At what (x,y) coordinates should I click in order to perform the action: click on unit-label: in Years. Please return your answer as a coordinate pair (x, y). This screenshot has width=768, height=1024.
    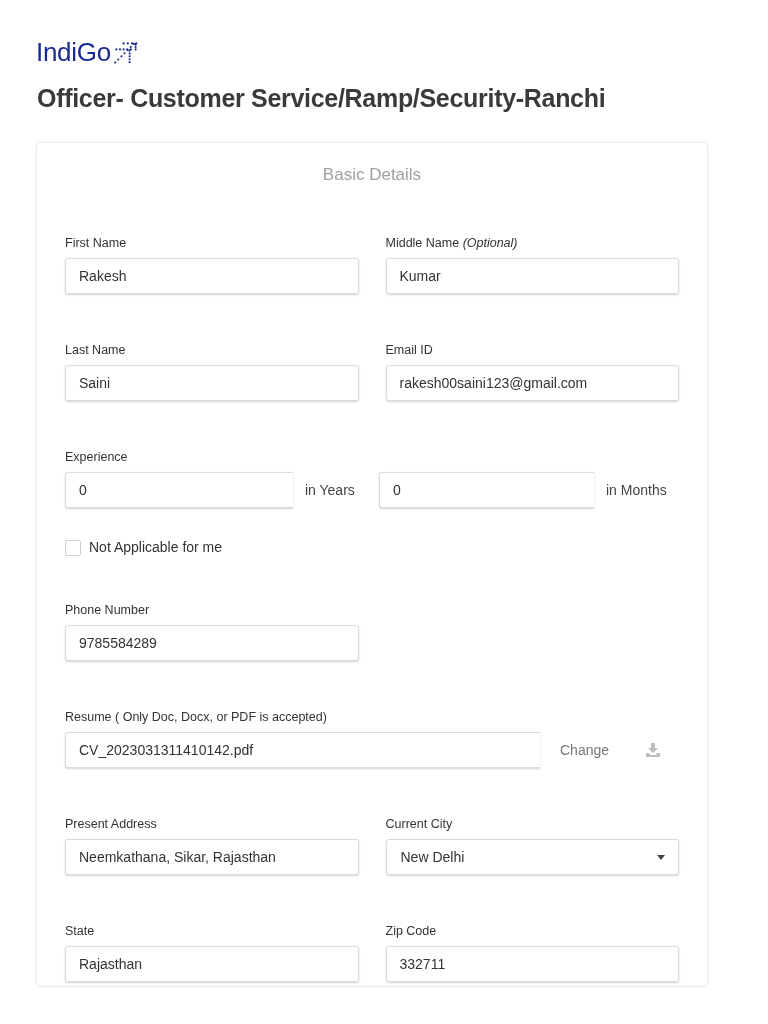
    Looking at the image, I should click on (330, 490).